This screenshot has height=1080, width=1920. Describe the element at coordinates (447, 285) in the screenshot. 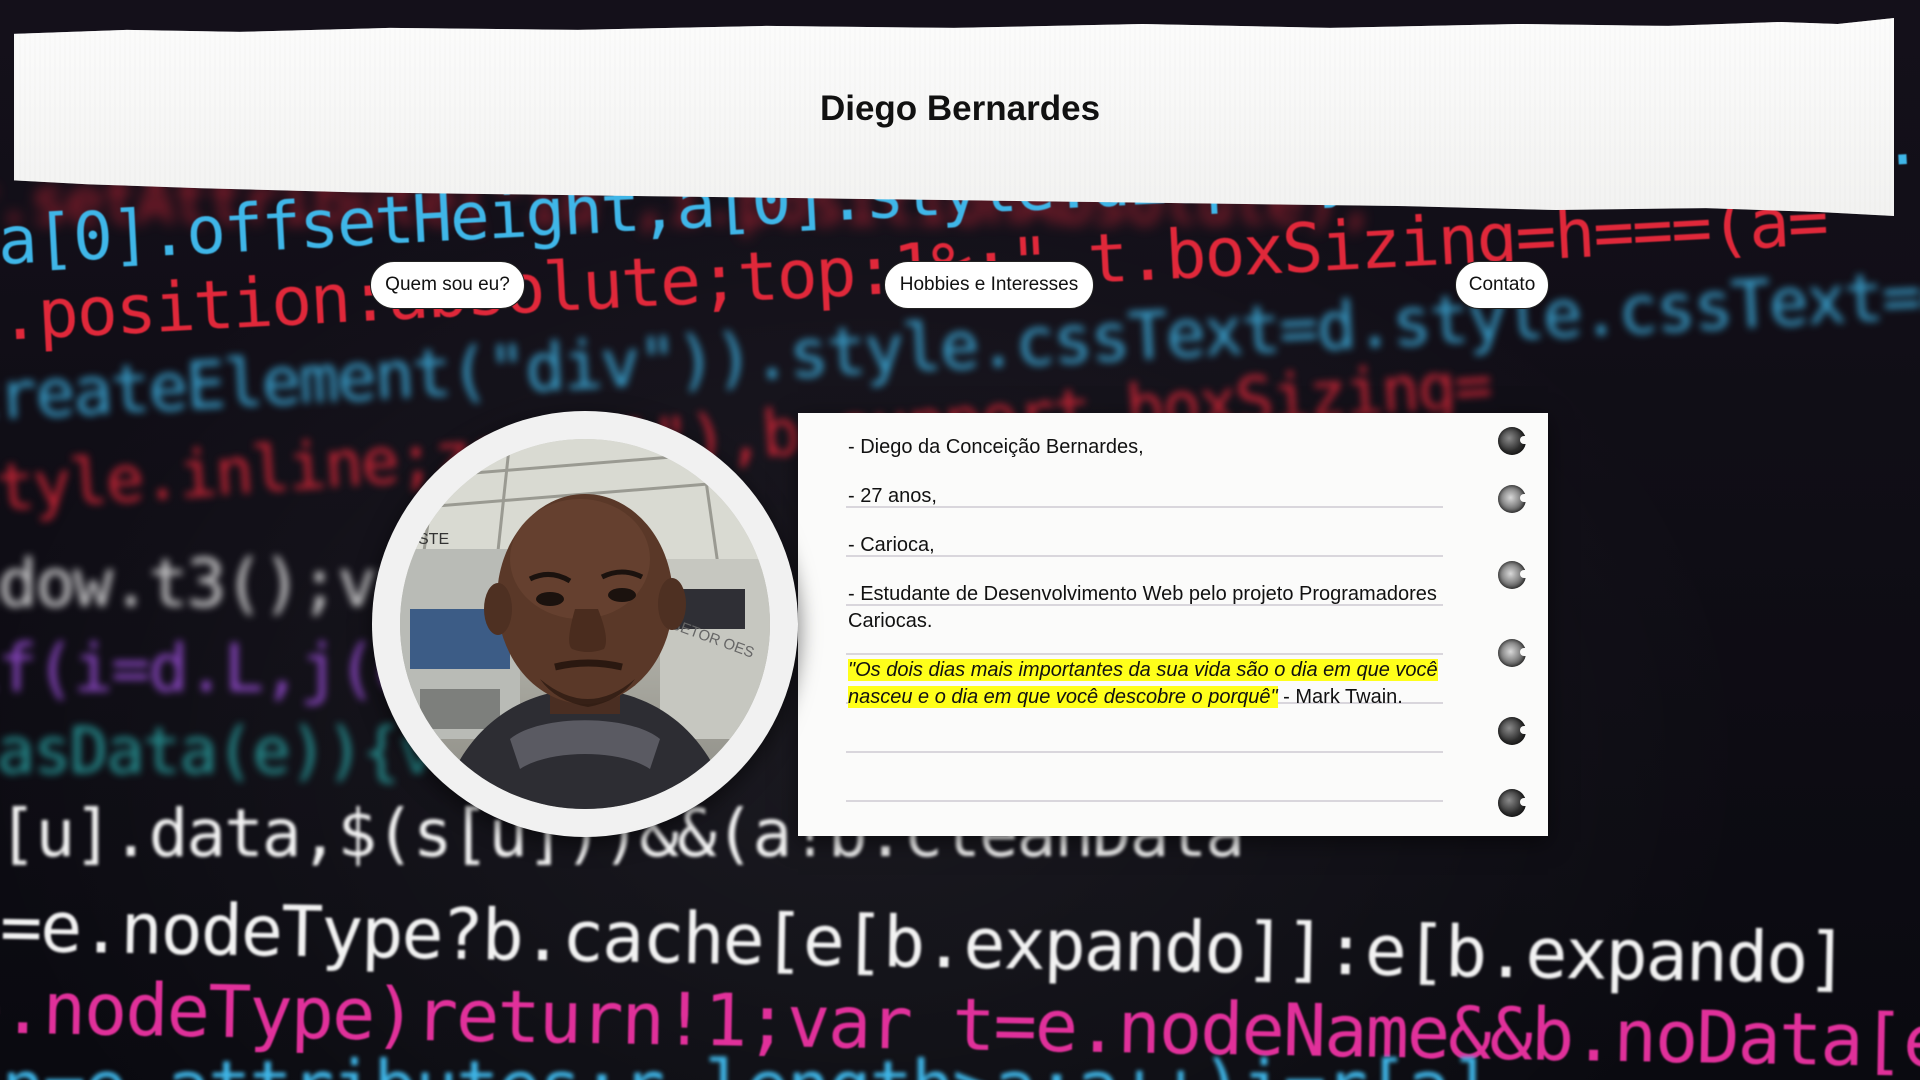

I see `nav-about-button: Quem sou eu?` at that location.